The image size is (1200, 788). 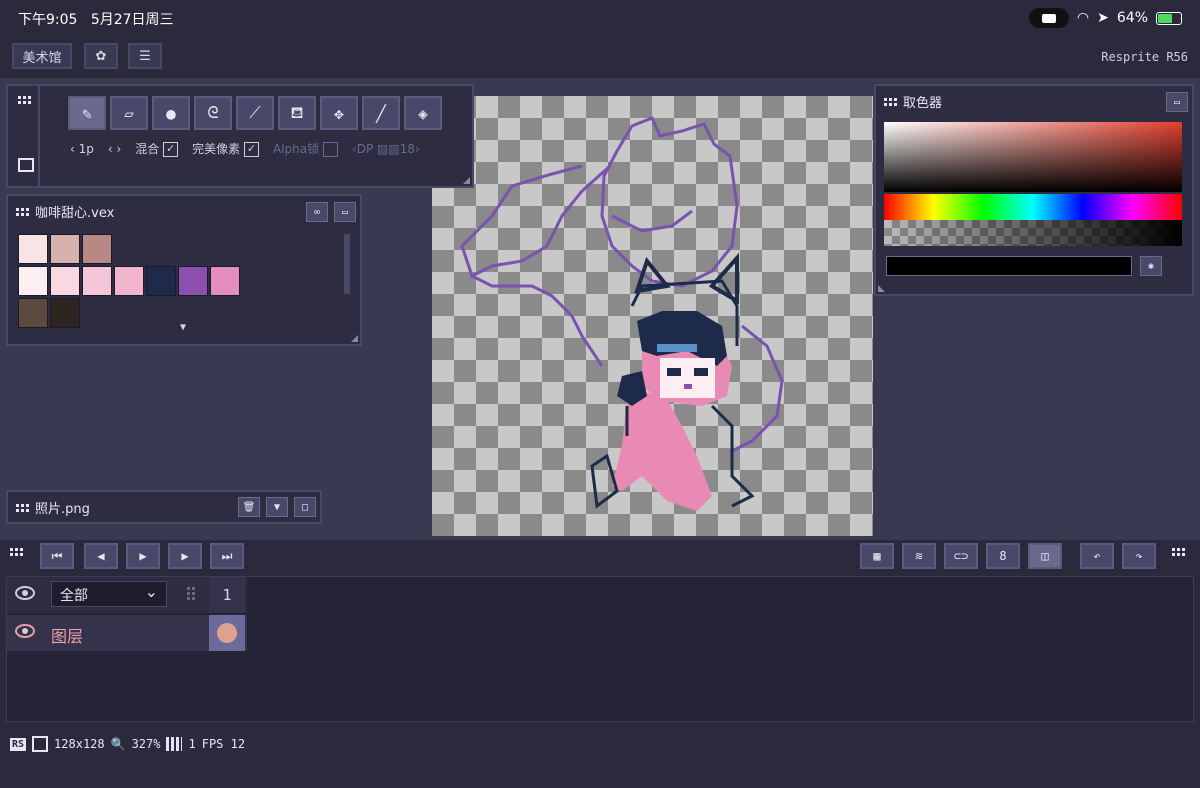 What do you see at coordinates (42, 56) in the screenshot?
I see `gallery-button: 美术馆` at bounding box center [42, 56].